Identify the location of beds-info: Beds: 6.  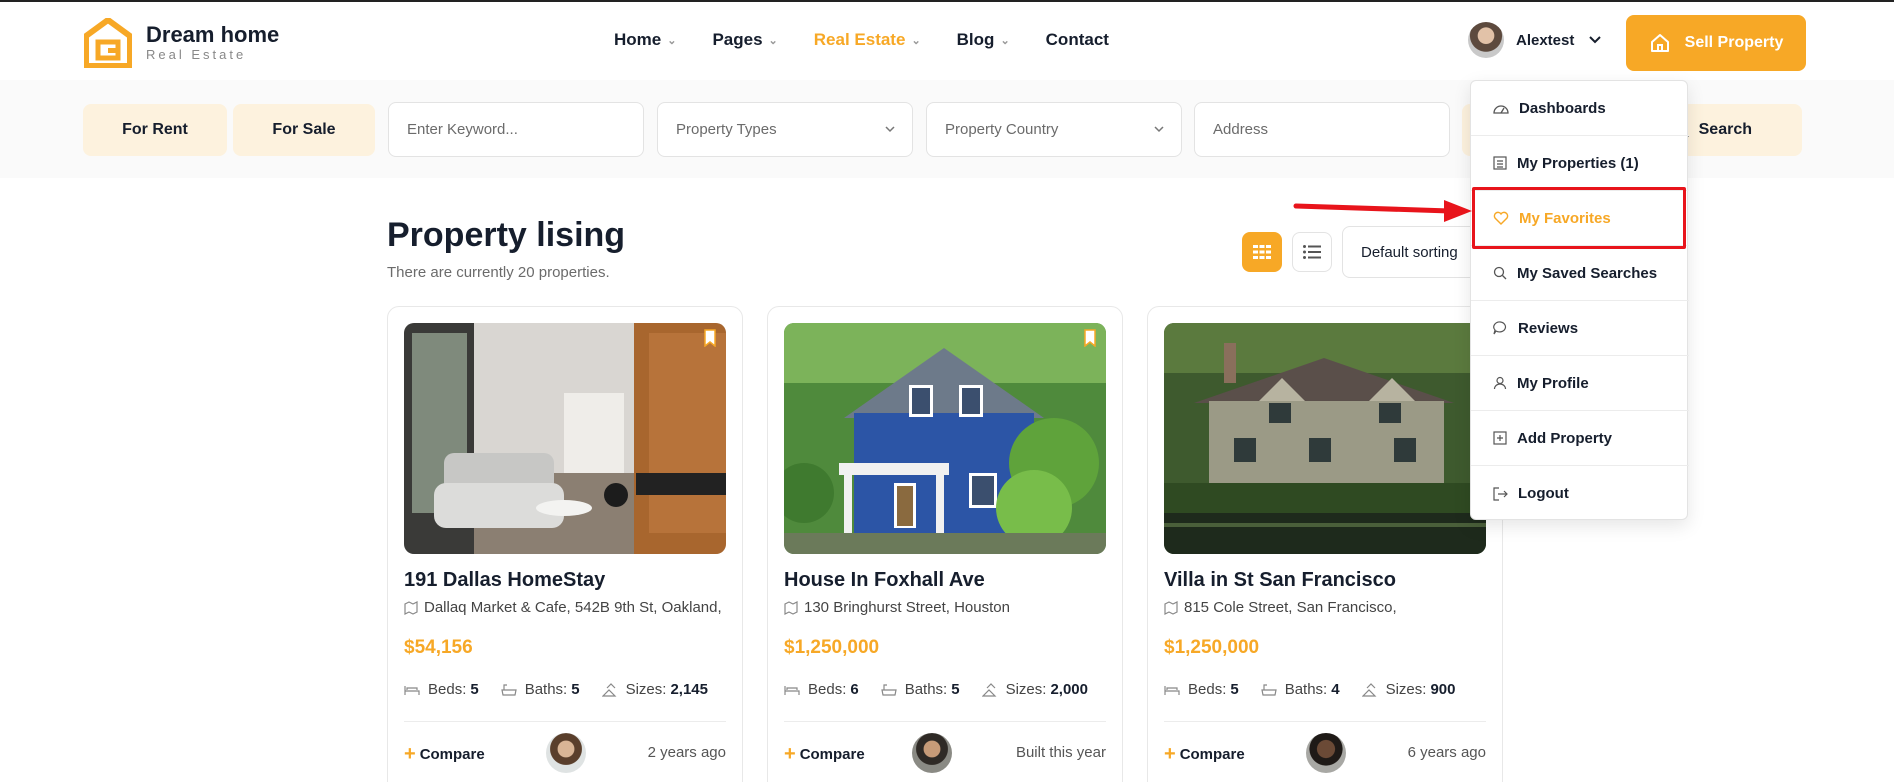
(821, 689).